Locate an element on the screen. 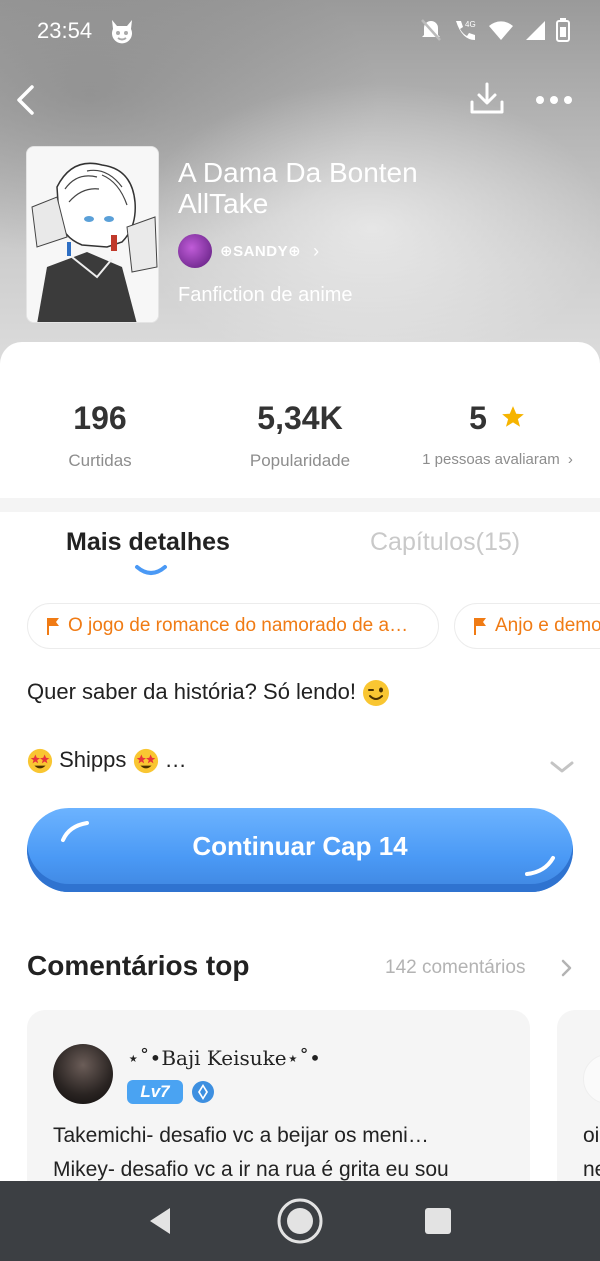  download-icon is located at coordinates (487, 99).